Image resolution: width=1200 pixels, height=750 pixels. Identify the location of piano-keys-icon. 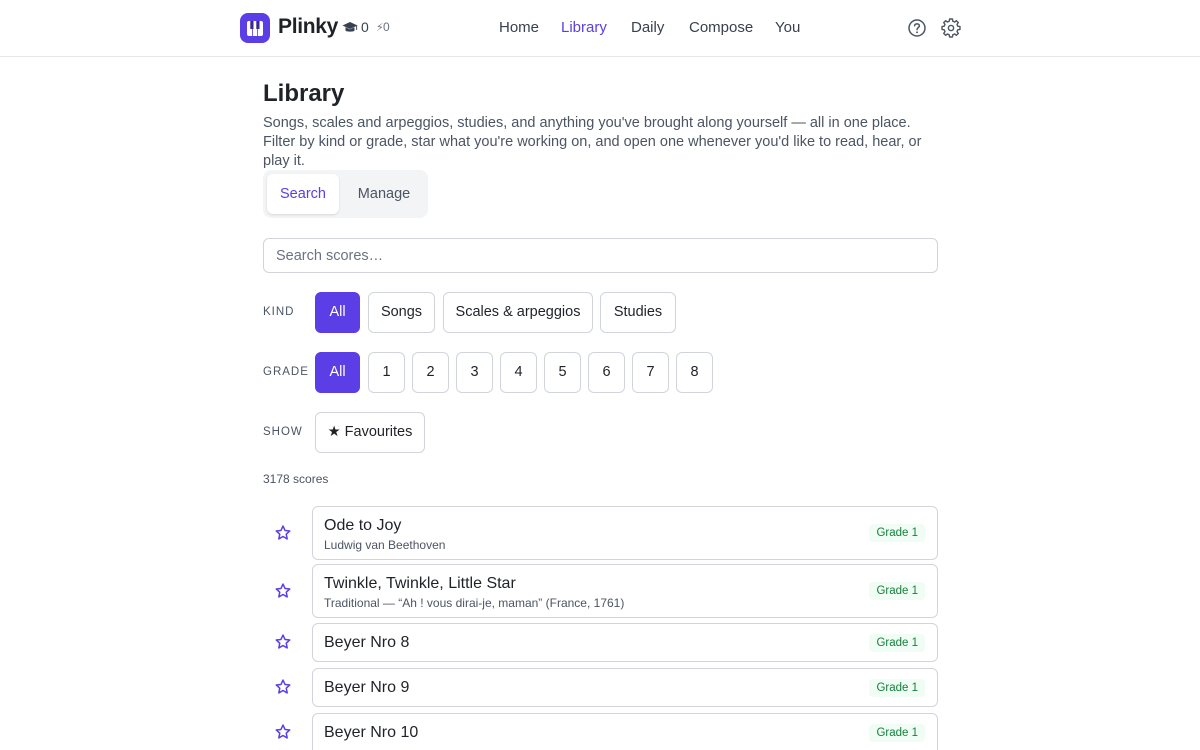
(255, 28).